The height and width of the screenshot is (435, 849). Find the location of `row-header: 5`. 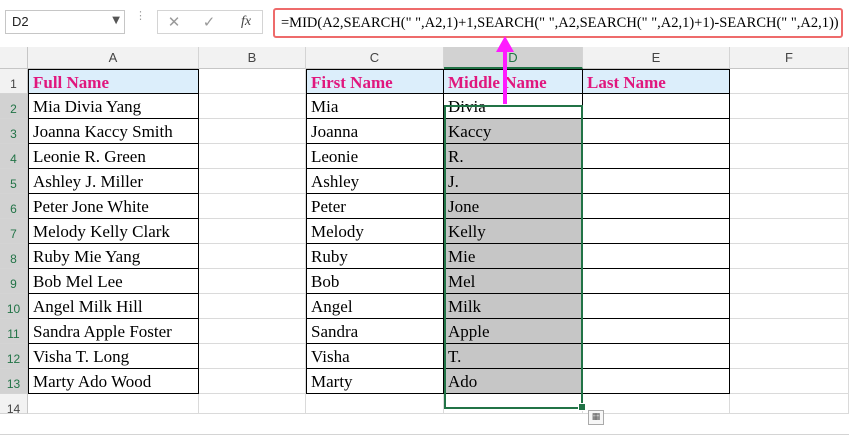

row-header: 5 is located at coordinates (14, 181).